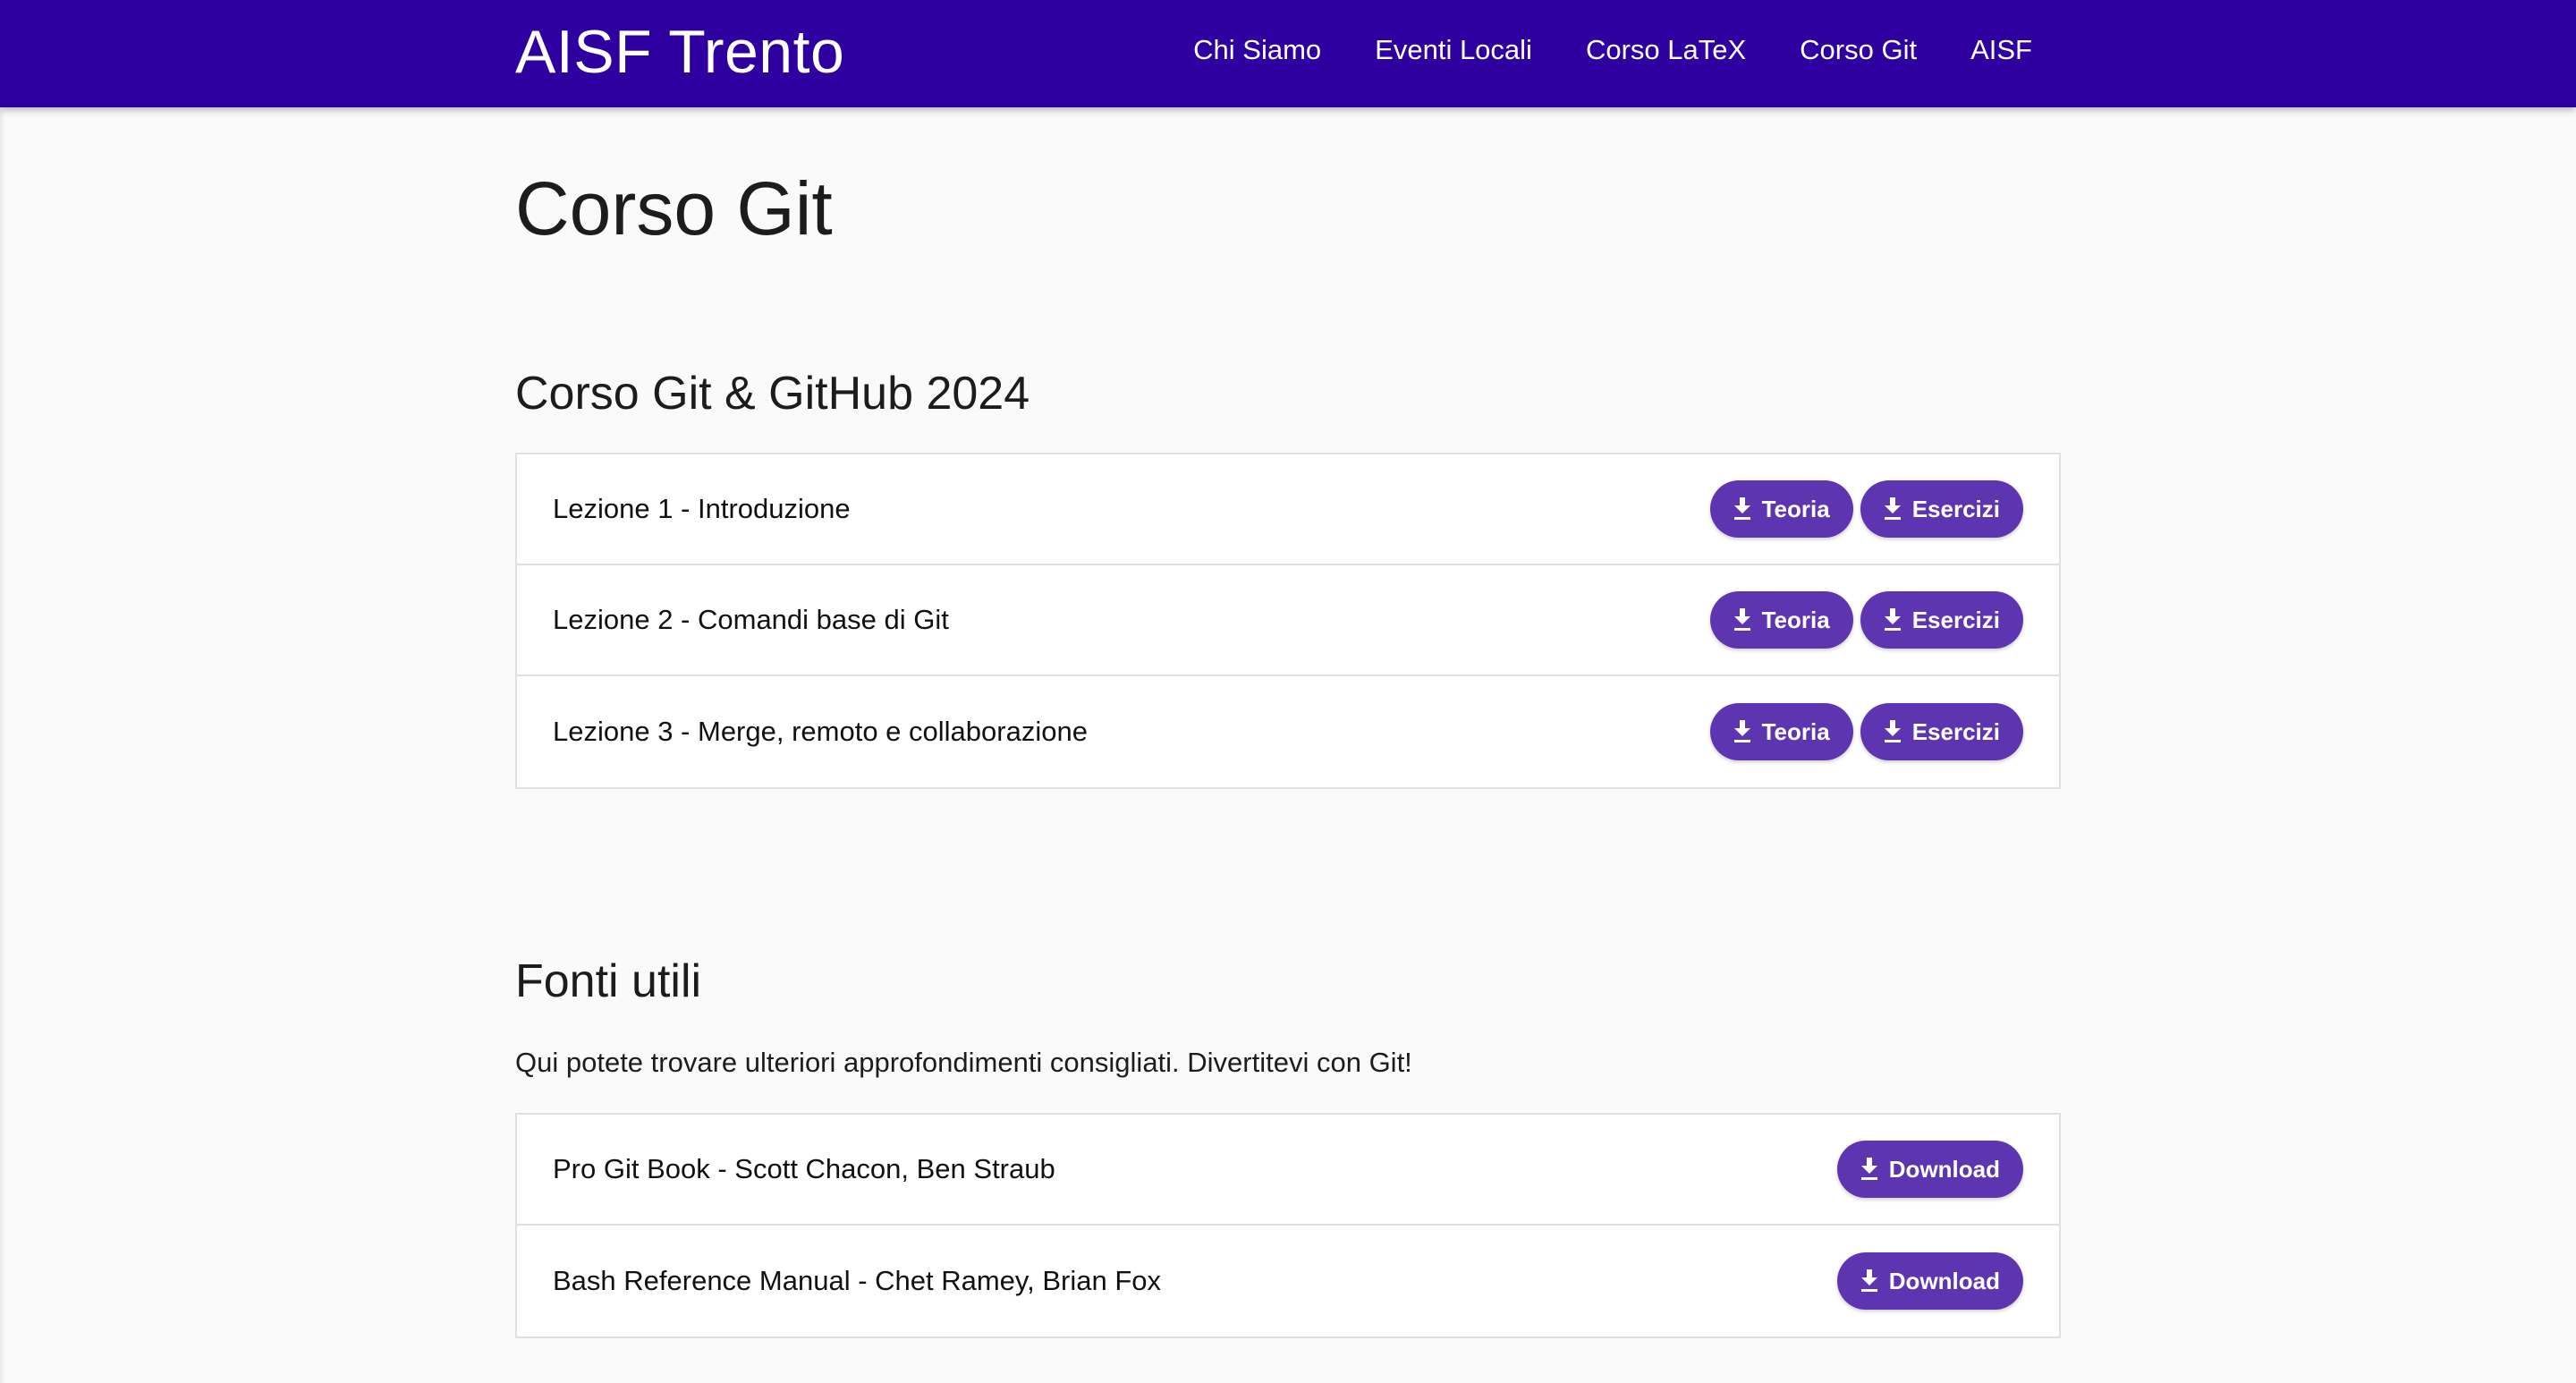 The image size is (2576, 1383). I want to click on bash-manual-download-button: Download, so click(1929, 1281).